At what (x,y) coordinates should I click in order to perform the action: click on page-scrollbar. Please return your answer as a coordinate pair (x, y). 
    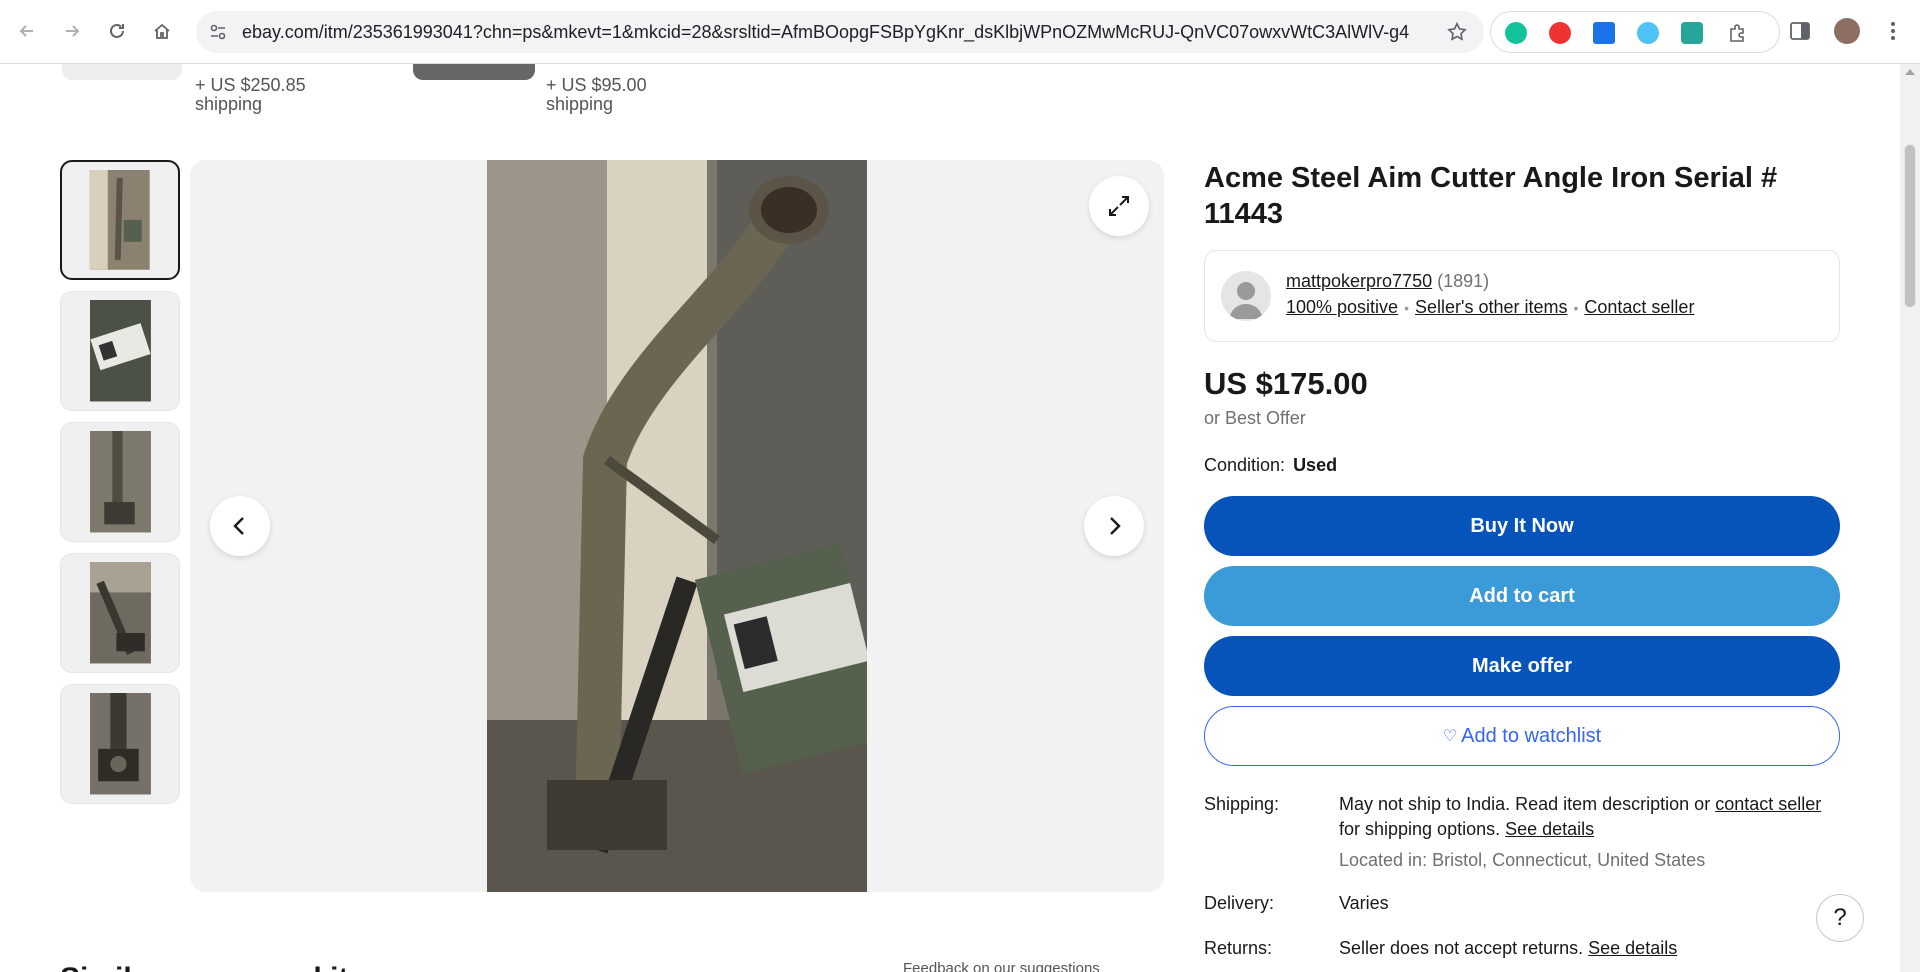
    Looking at the image, I should click on (1910, 518).